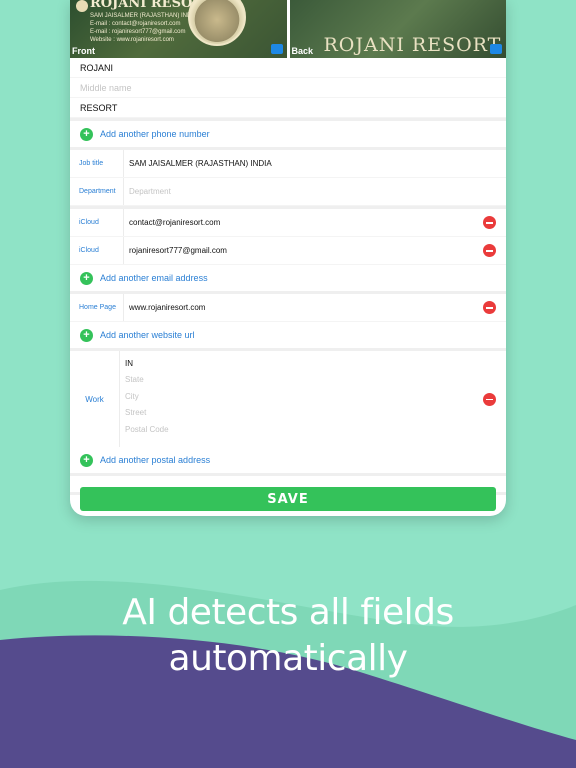 This screenshot has width=576, height=768. Describe the element at coordinates (132, 40) in the screenshot. I see `front-card-line: Website : www.rojaniresort.com` at that location.